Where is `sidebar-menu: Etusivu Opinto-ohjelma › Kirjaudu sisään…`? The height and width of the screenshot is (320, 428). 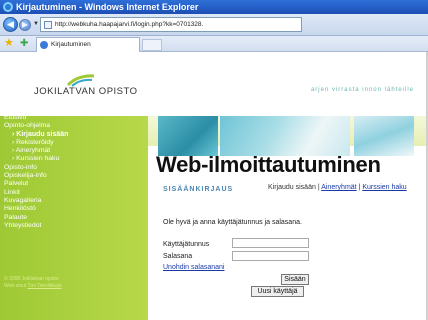 sidebar-menu: Etusivu Opinto-ohjelma › Kirjaudu sisään… is located at coordinates (74, 172).